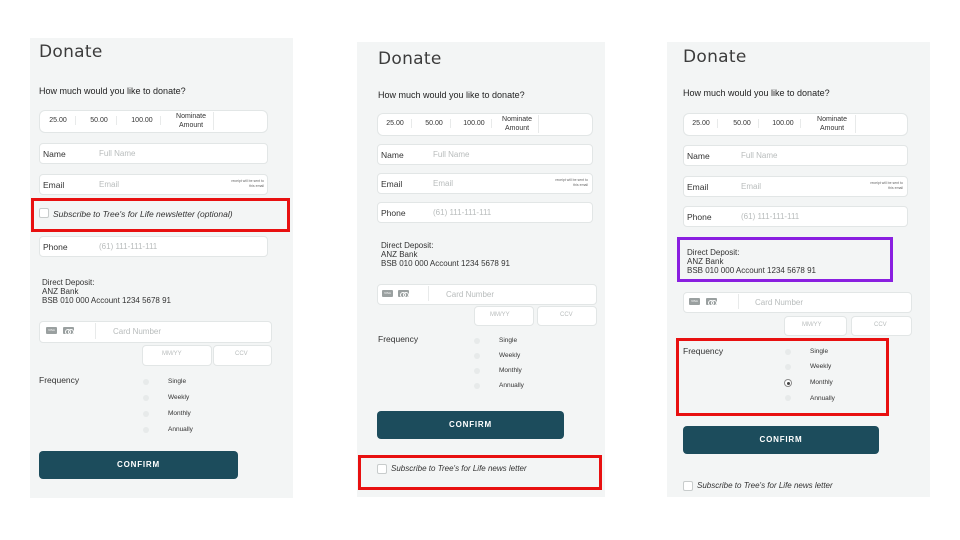  I want to click on highlight-frequency, so click(782, 377).